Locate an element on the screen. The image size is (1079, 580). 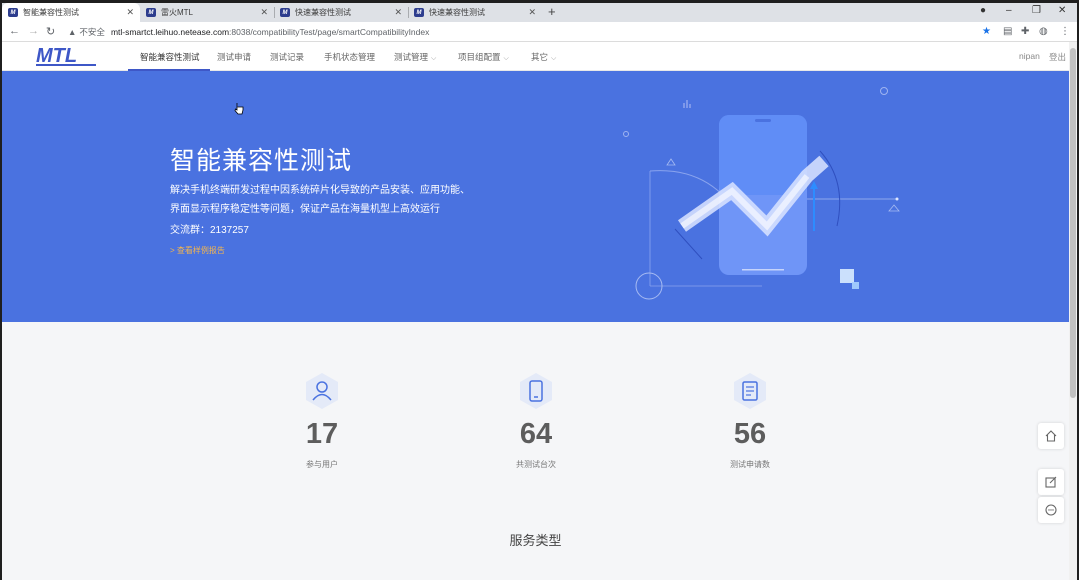
phone-growth-illustration is located at coordinates (761, 193).